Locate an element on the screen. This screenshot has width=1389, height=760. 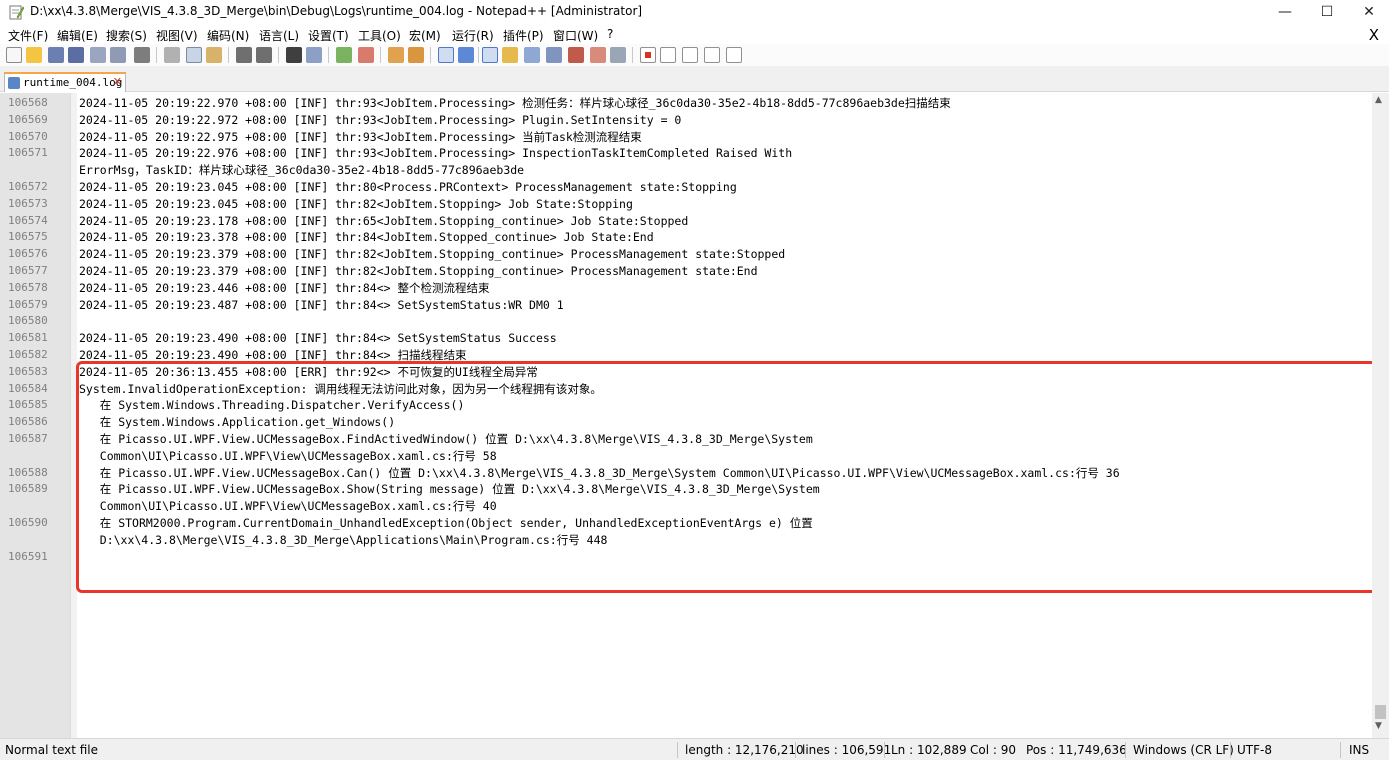
open-file-icon is located at coordinates (34, 55).